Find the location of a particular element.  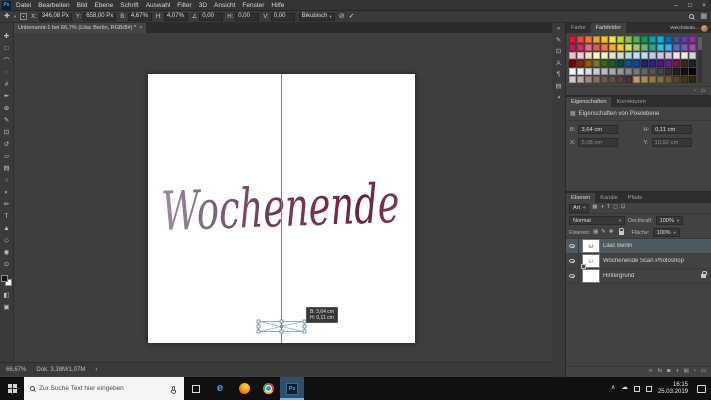

taskbar-photoshop-icon: Ps is located at coordinates (292, 388).